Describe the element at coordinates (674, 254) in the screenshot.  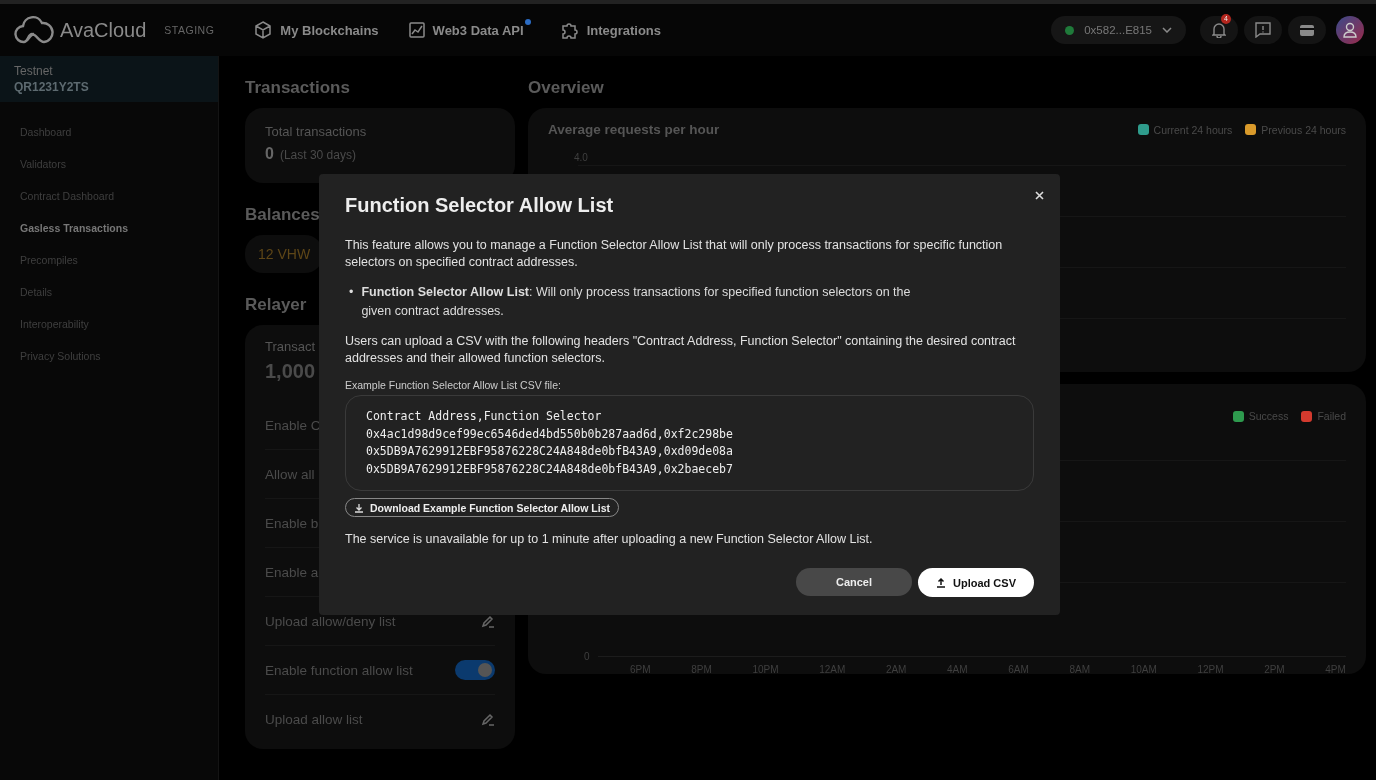
I see `dialog-paragraph: This feature allows you to manage a Function Selector Allow List that will only process transactions for specific function selectors on specified contract addresses.` at that location.